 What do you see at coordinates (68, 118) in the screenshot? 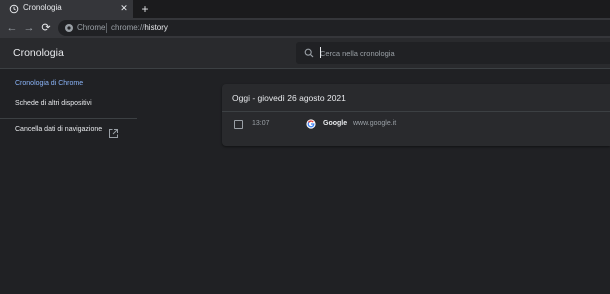
I see `sidebar-divider` at bounding box center [68, 118].